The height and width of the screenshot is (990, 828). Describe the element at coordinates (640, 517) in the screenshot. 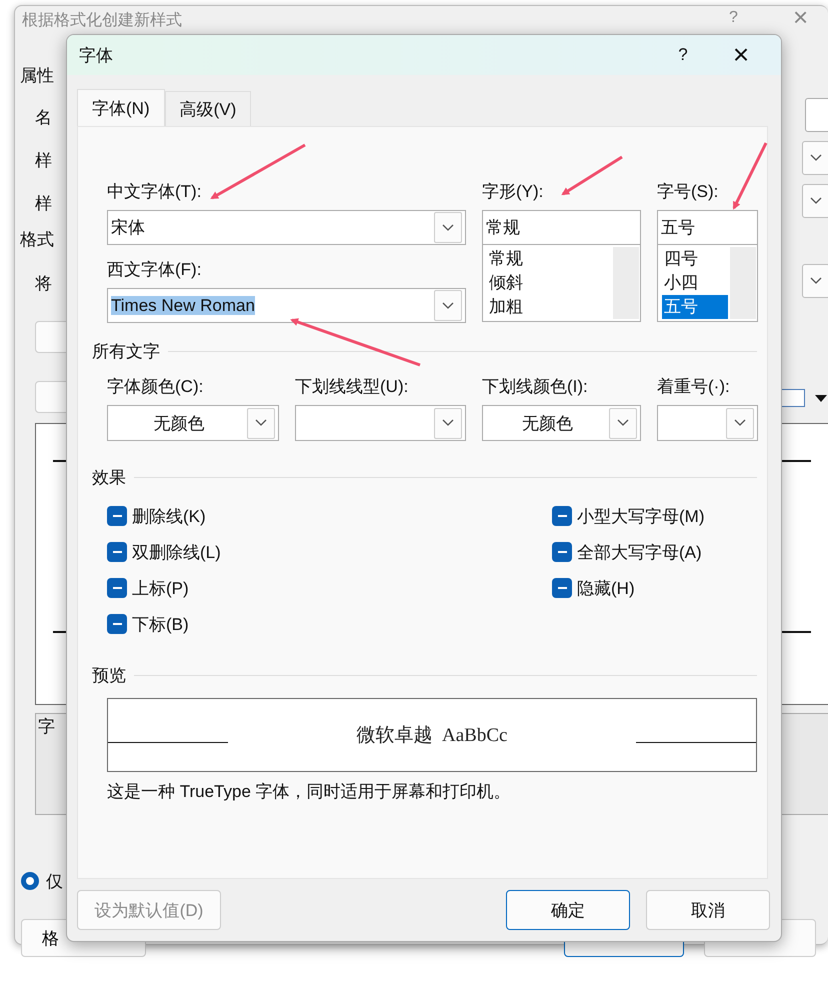

I see `checkbox-label: 小型大写字母(M)` at that location.